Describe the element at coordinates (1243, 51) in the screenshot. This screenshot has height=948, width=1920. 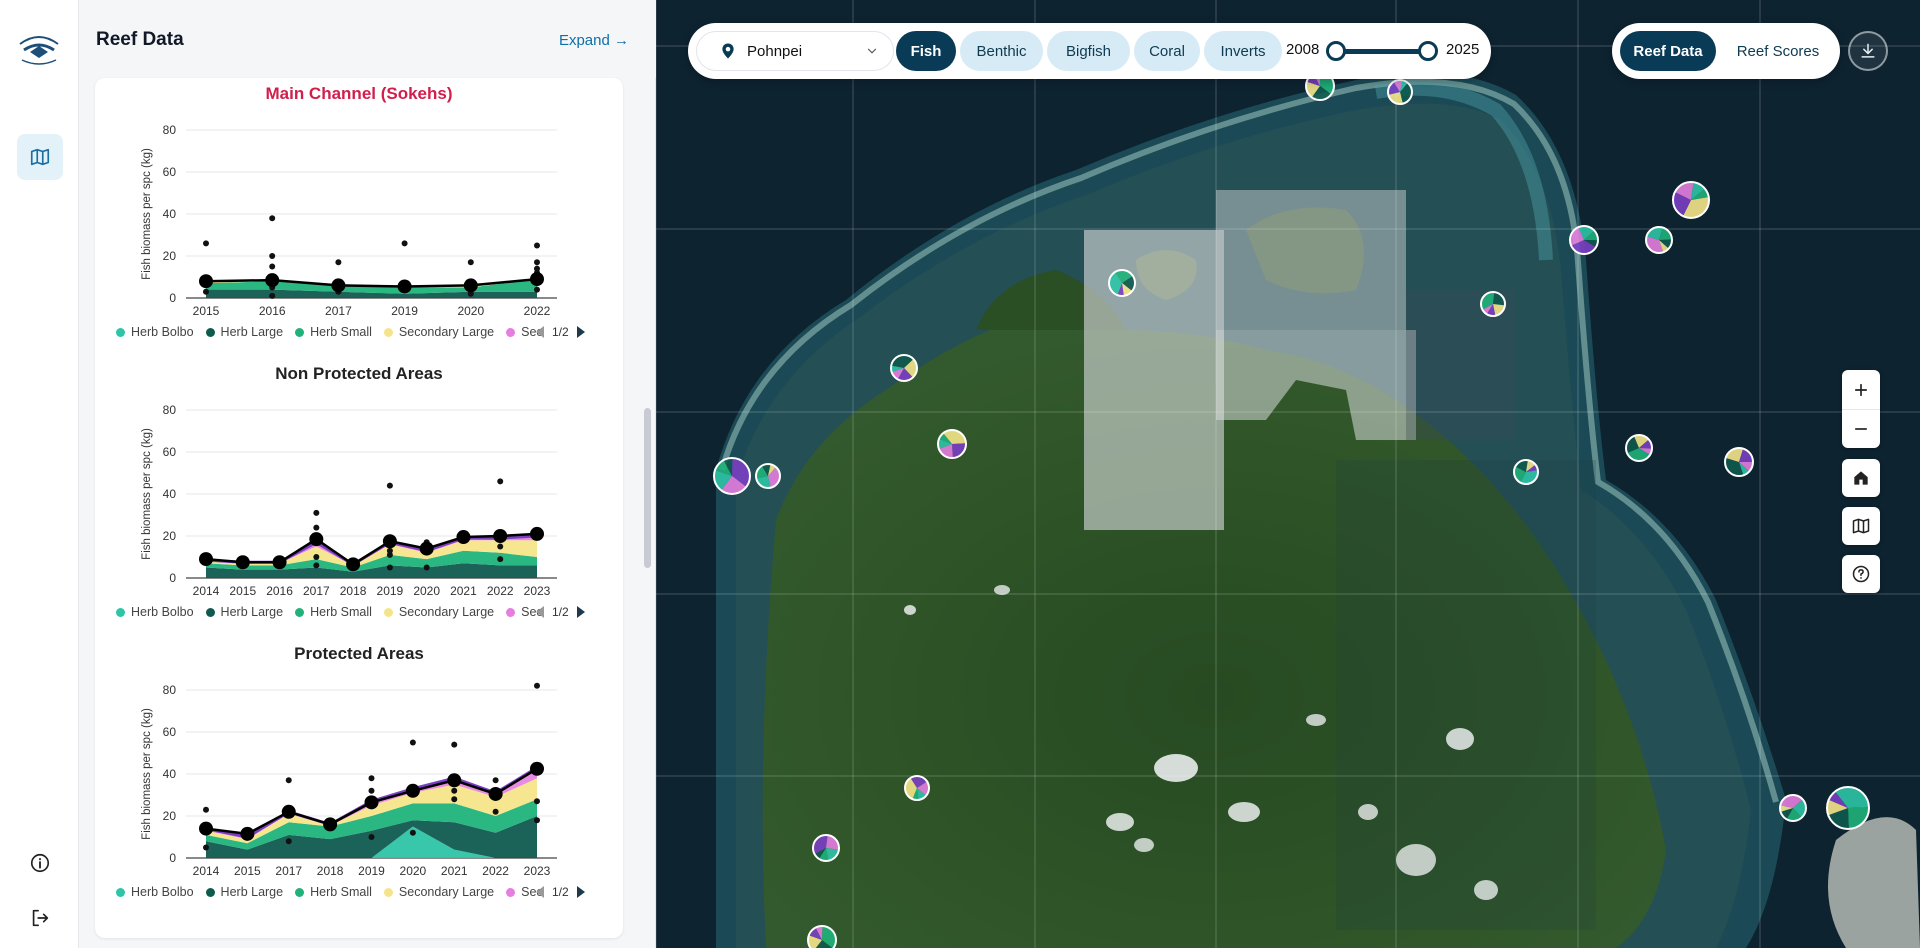
I see `tab-inverts: Inverts` at that location.